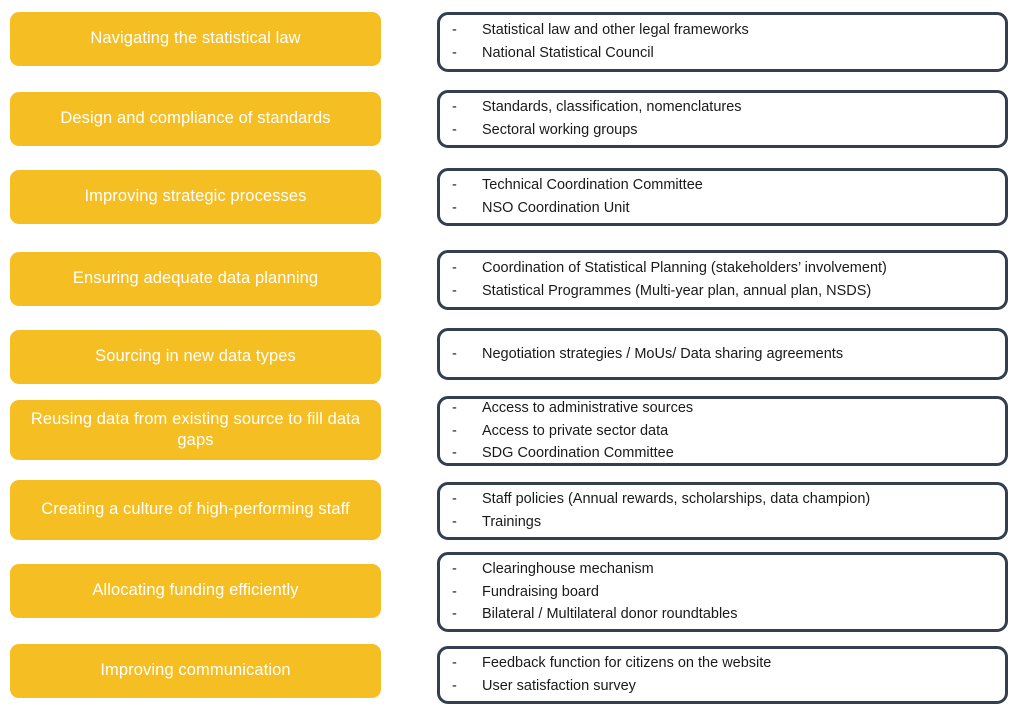 The image size is (1024, 711). Describe the element at coordinates (578, 453) in the screenshot. I see `detail-item-text: SDG Coordination Committee` at that location.